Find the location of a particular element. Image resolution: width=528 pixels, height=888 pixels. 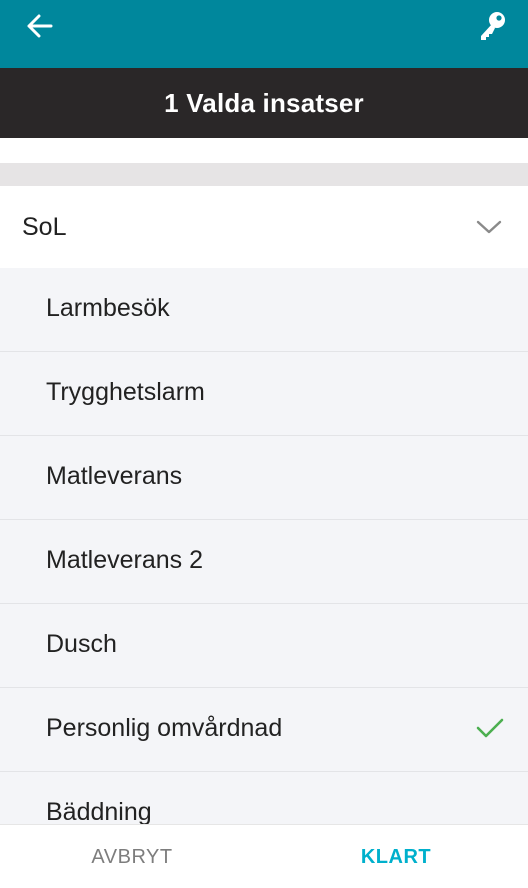

list-item: Matleverans is located at coordinates (264, 478).